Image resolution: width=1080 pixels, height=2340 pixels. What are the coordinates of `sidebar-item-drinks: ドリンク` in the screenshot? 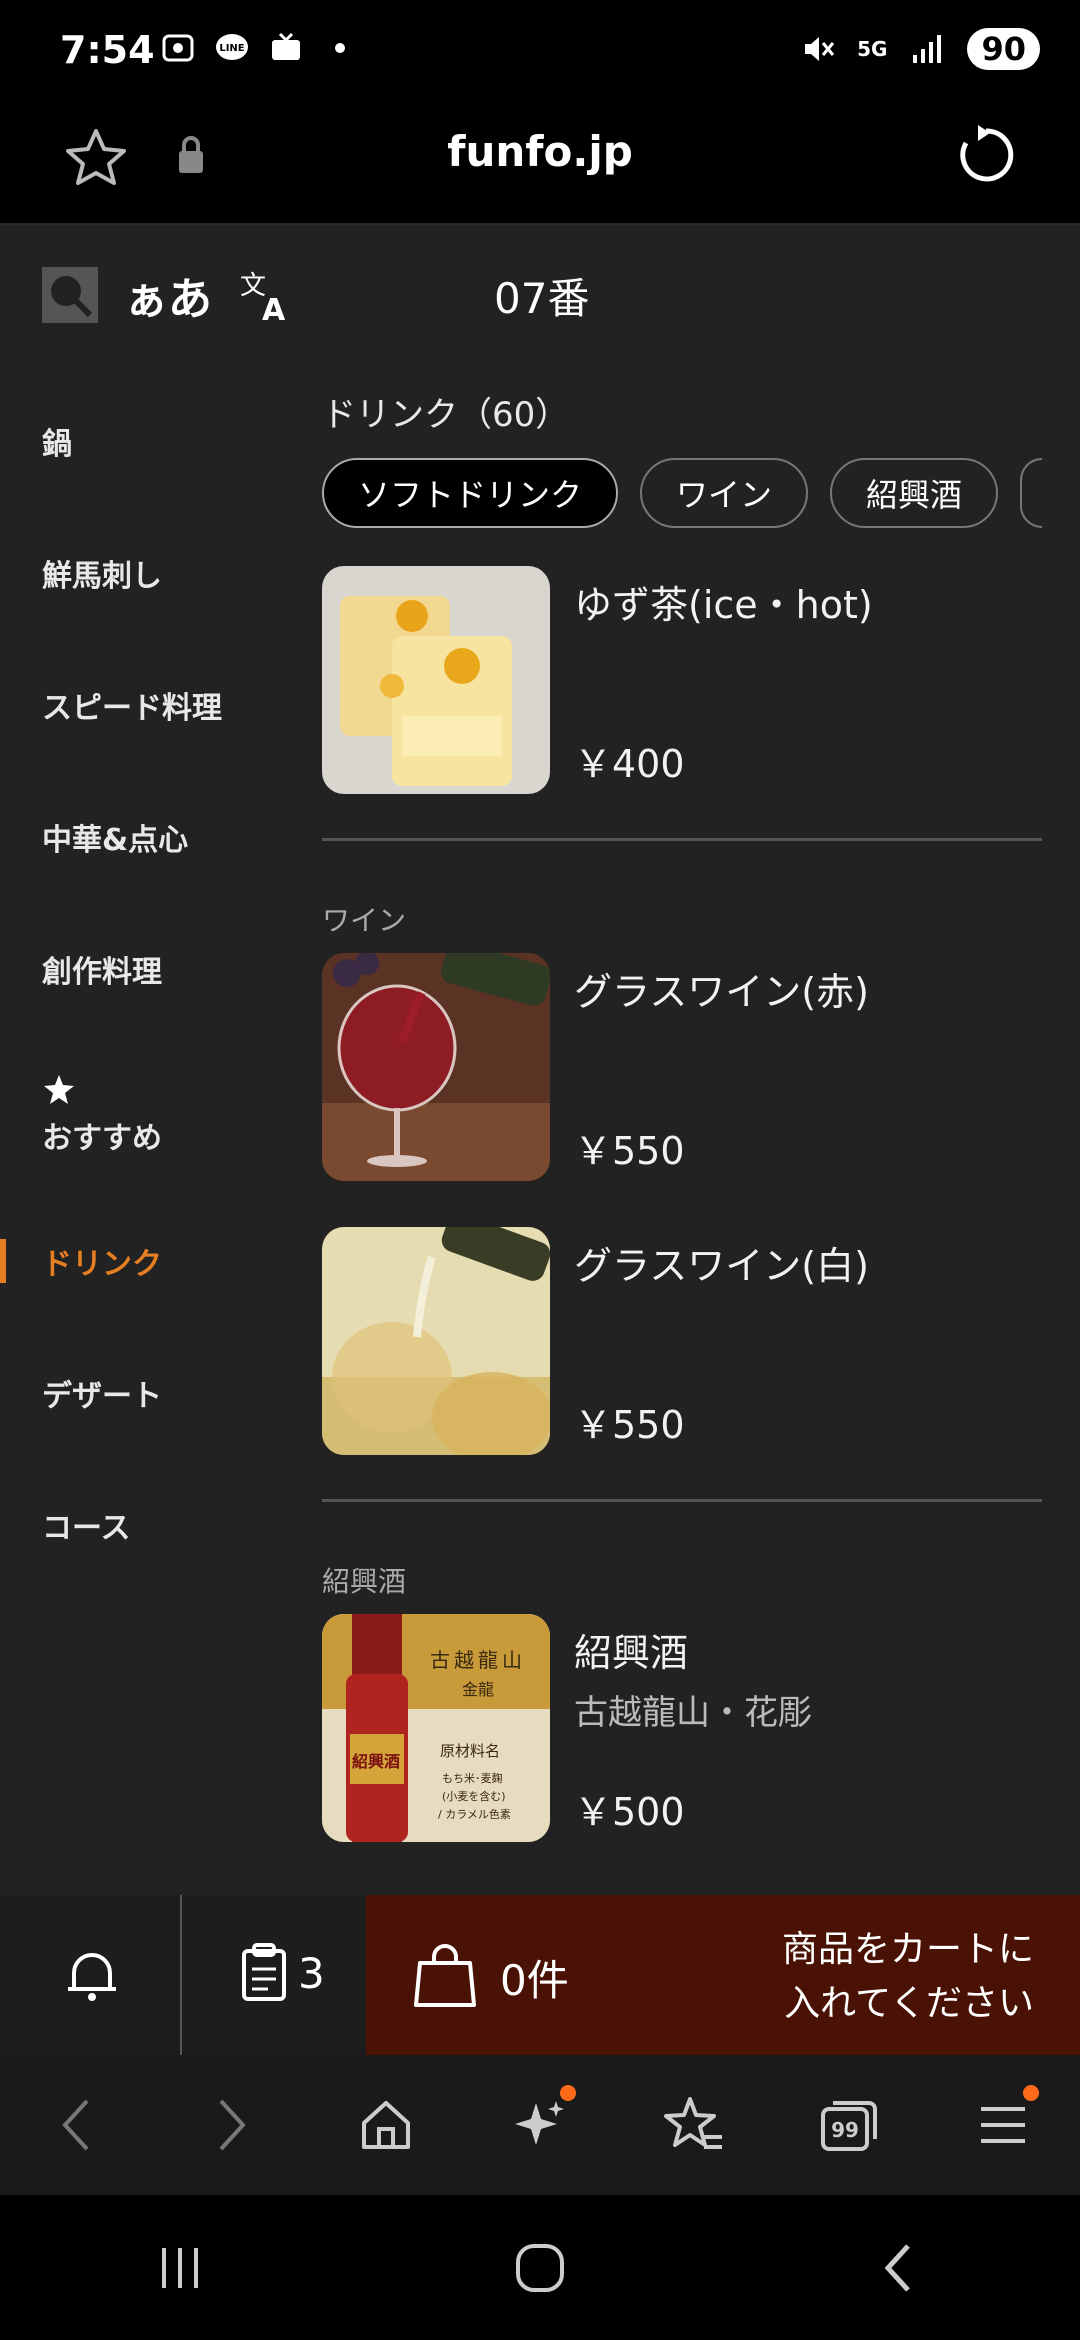 It's located at (150, 1261).